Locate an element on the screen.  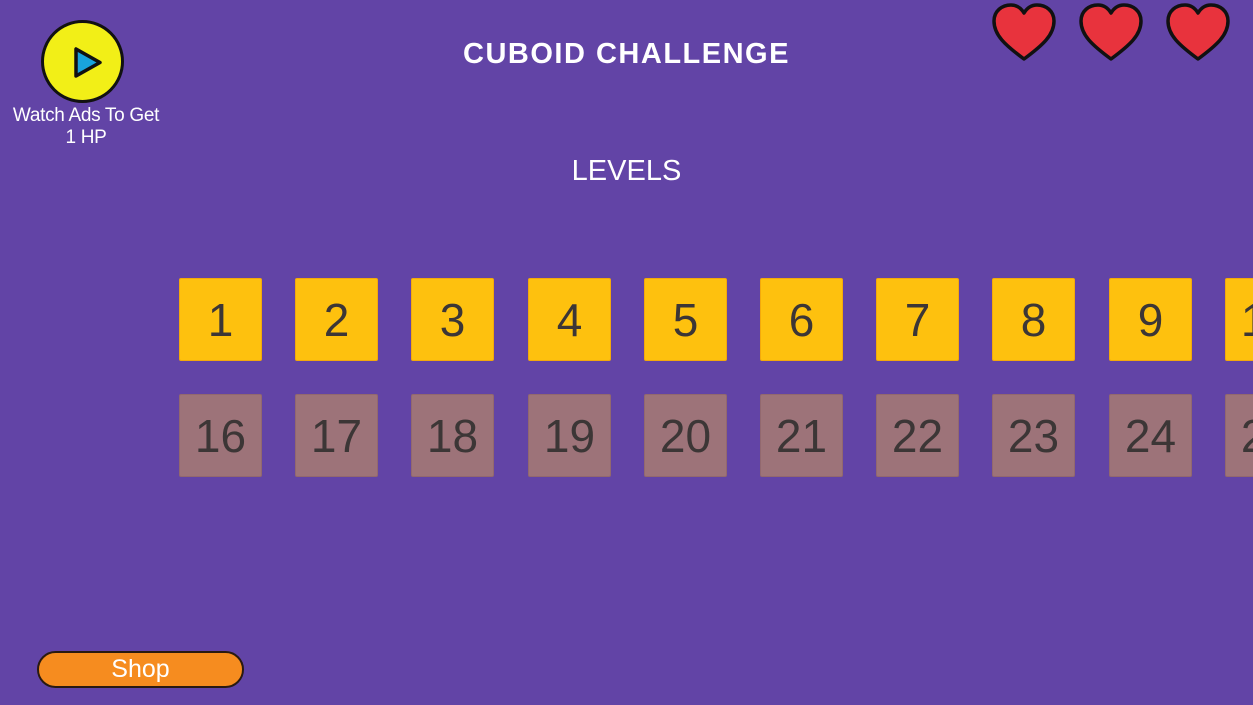
level-tile-3: 3 is located at coordinates (452, 319).